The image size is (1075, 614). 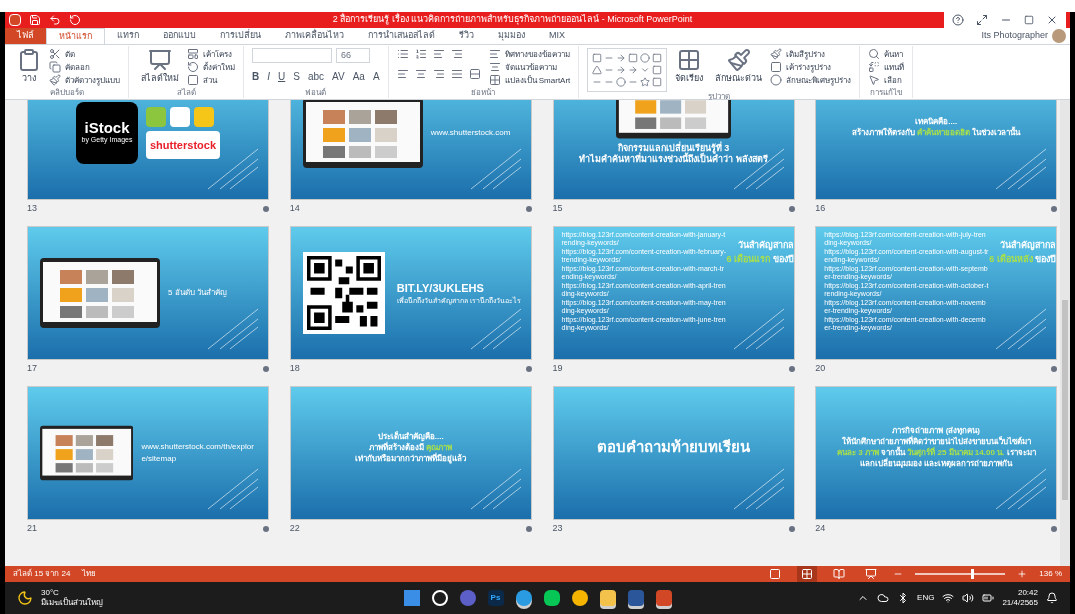 I want to click on slide-text-line: ภารกิจถ่ายภาพ (ส่งทุกคน), so click(x=936, y=430).